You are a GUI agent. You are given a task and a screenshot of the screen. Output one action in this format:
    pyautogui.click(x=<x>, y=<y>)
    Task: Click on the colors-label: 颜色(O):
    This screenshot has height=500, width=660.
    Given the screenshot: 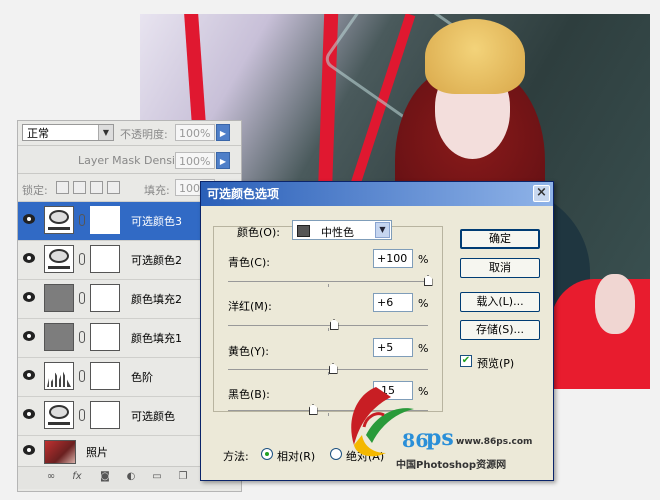 What is the action you would take?
    pyautogui.click(x=258, y=232)
    